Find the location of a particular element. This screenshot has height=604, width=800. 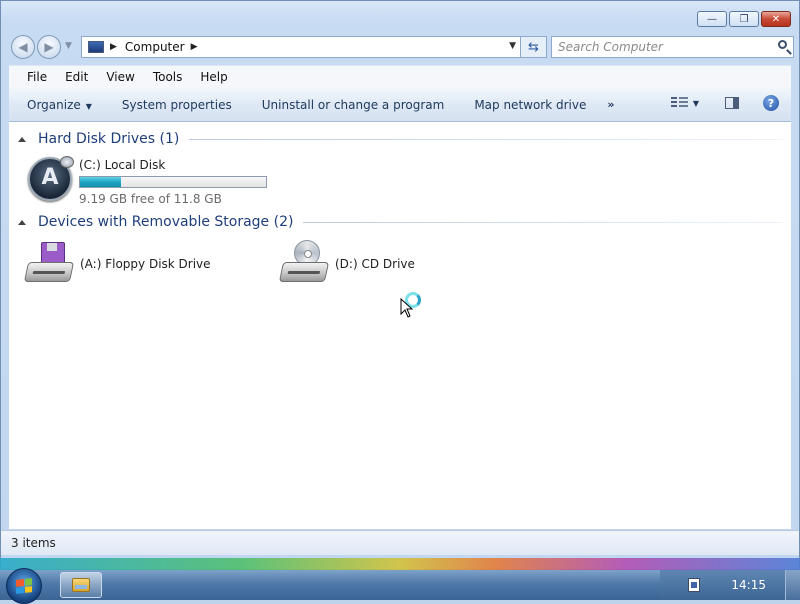

start-orb-icon is located at coordinates (24, 586).